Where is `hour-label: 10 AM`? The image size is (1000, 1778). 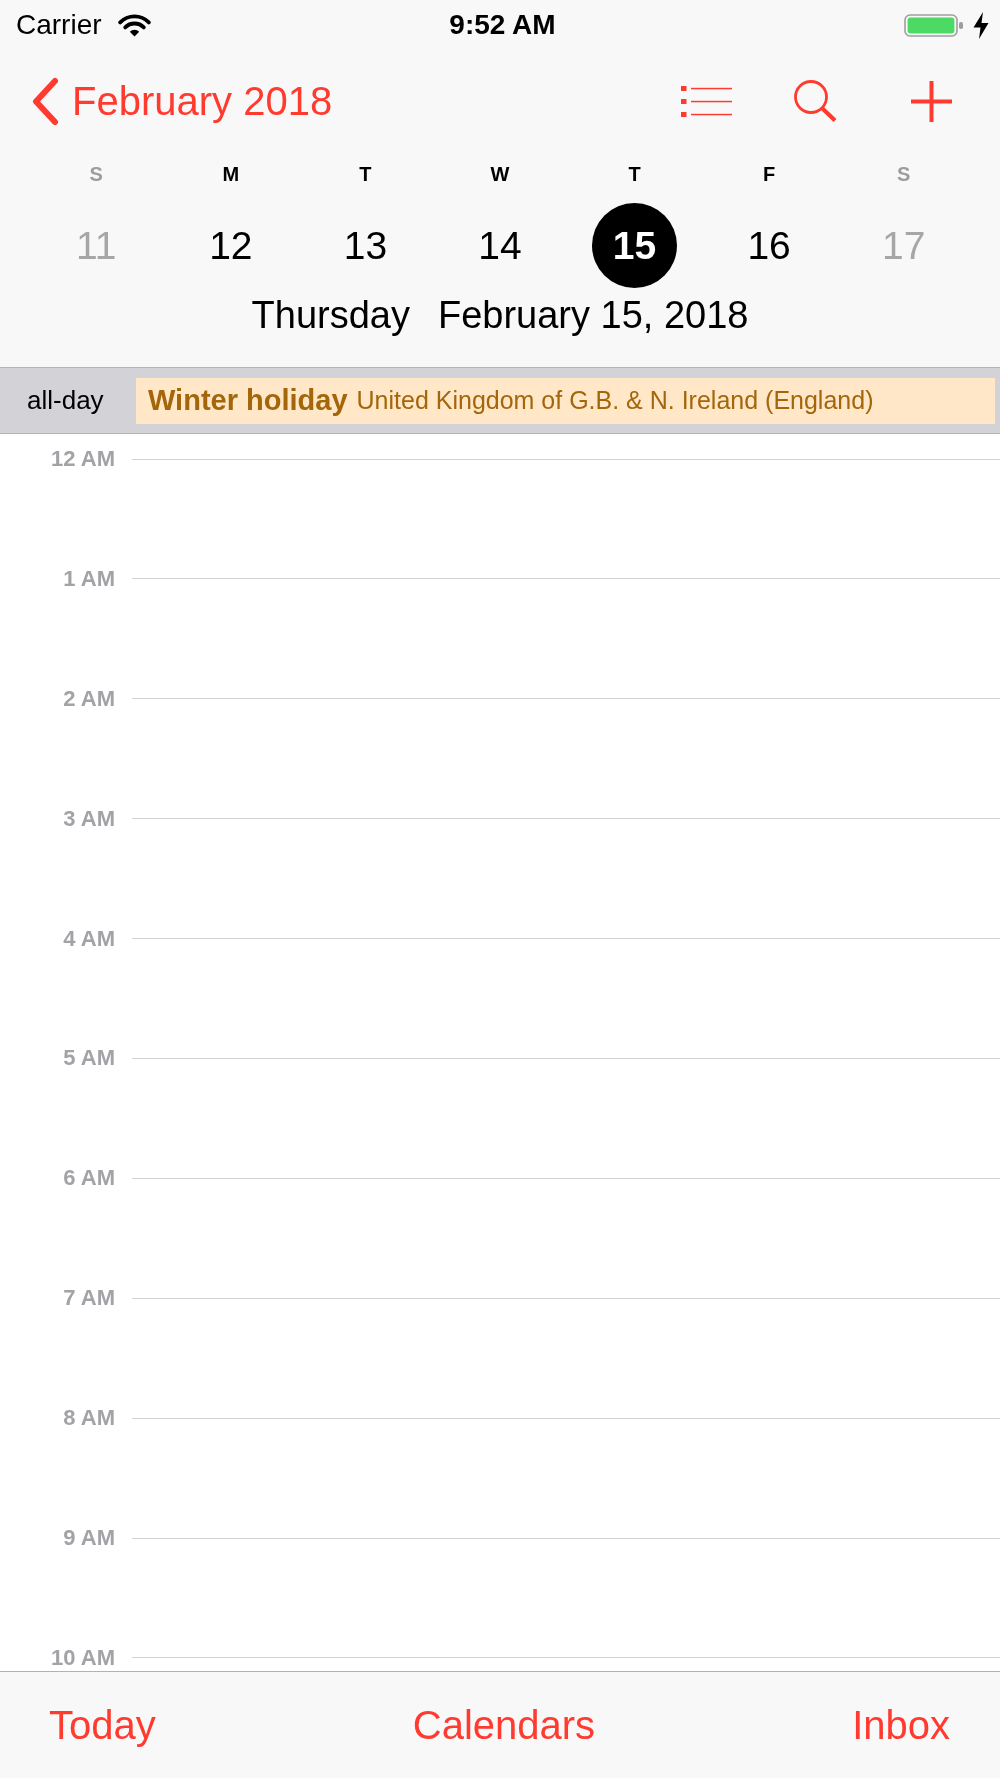 hour-label: 10 AM is located at coordinates (82, 1657).